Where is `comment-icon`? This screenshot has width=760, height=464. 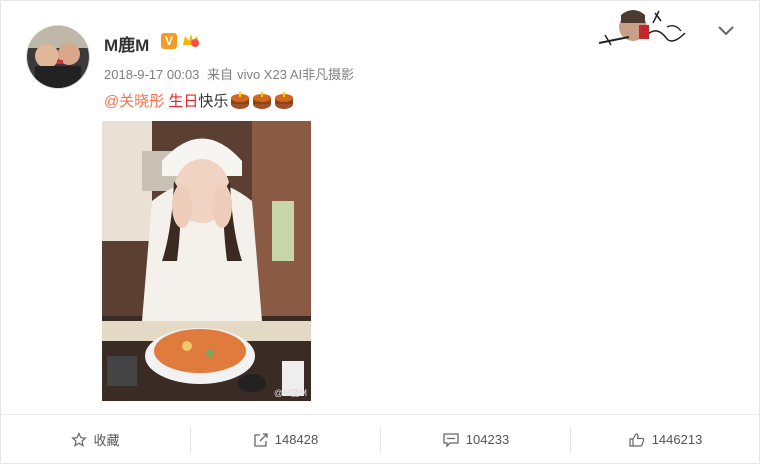
comment-icon is located at coordinates (451, 440).